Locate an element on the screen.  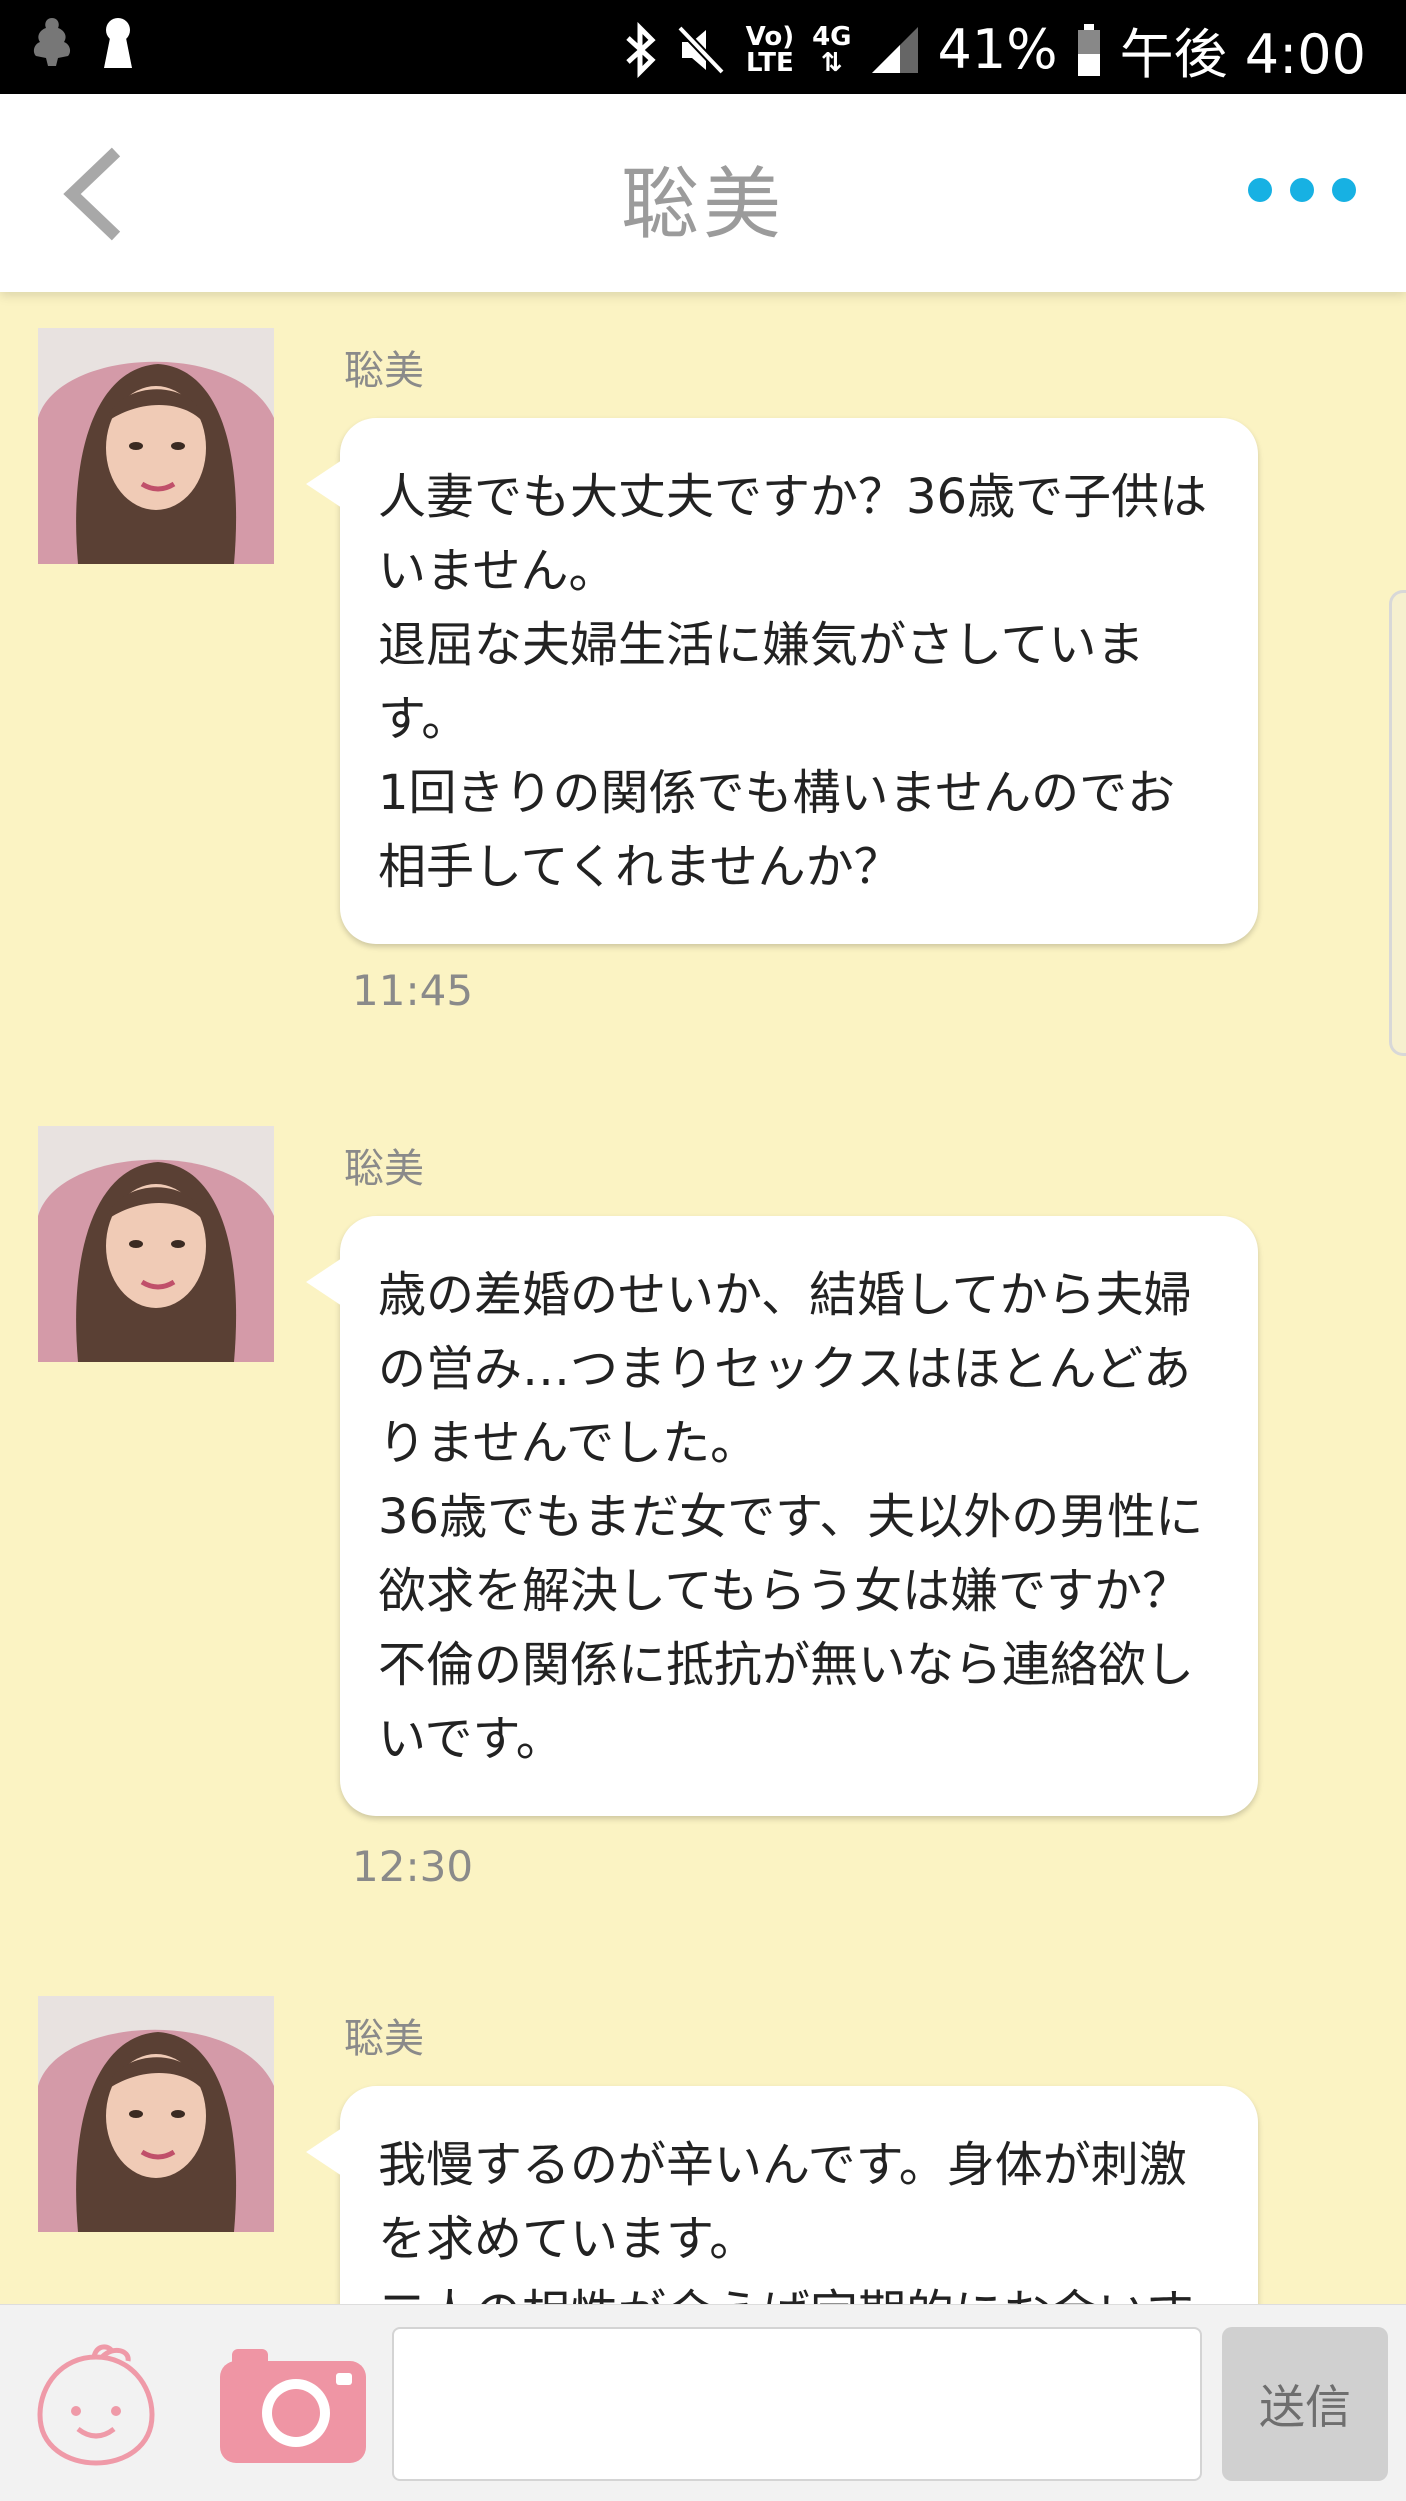
mute-icon is located at coordinates (700, 49).